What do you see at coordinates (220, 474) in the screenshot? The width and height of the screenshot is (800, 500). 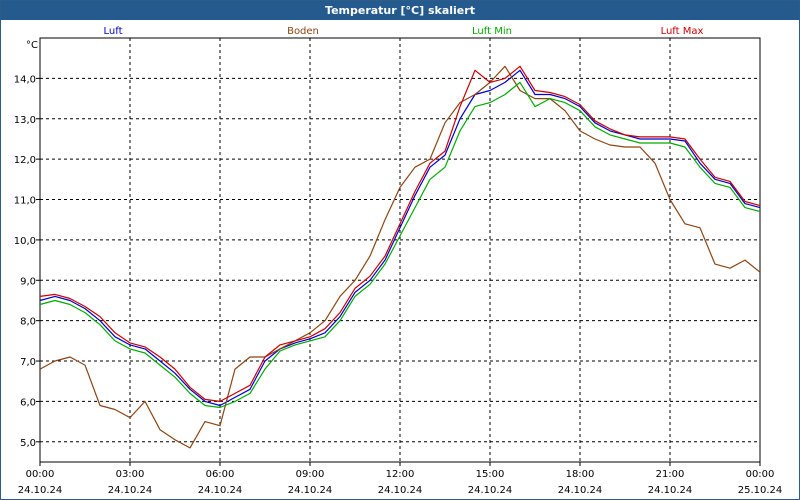 I see `x-tick-label-time: 06:00` at bounding box center [220, 474].